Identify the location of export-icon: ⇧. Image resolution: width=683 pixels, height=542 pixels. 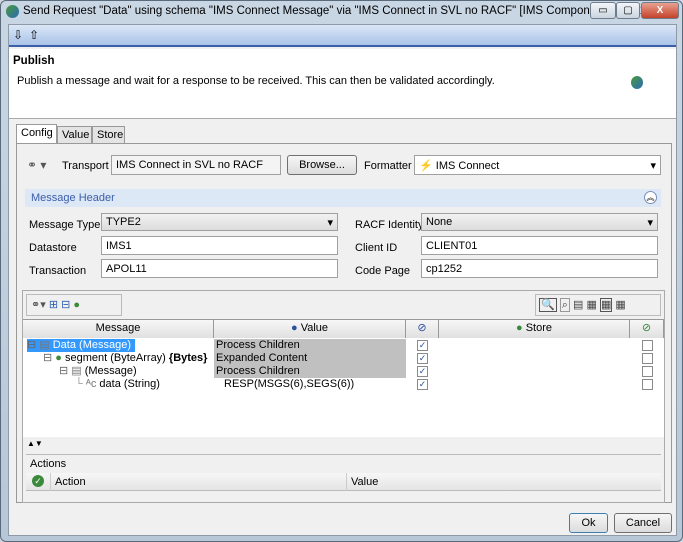
(34, 35).